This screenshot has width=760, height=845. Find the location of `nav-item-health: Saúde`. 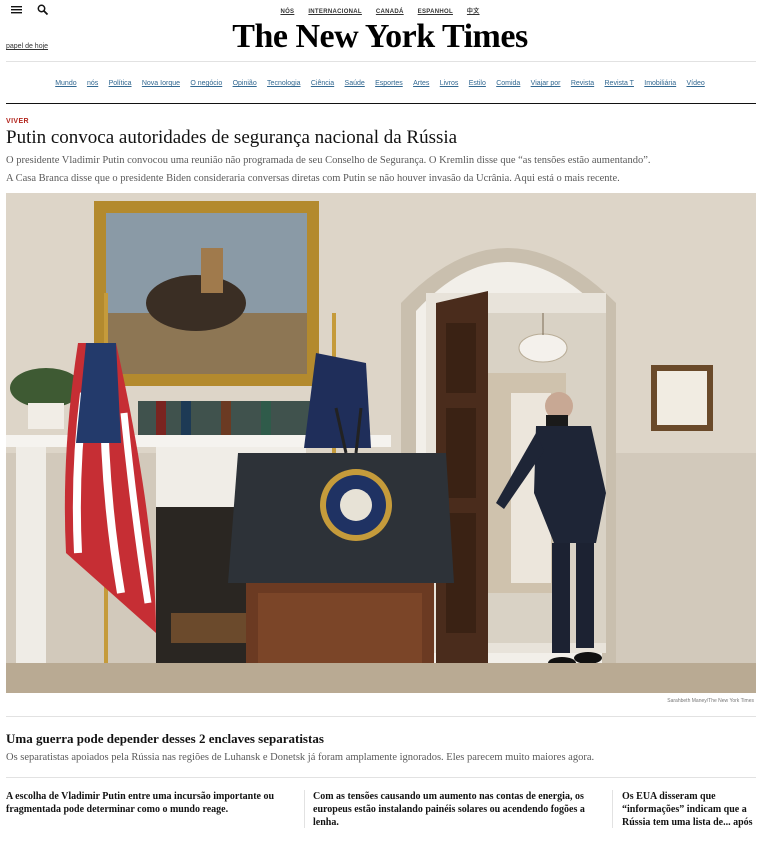

nav-item-health: Saúde is located at coordinates (355, 83).